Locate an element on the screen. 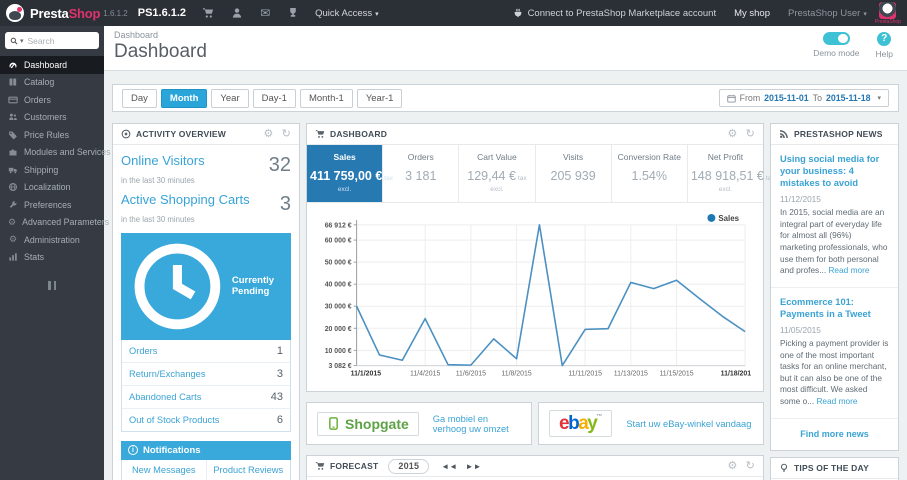  online-visitors-subtitle: in the last 30 minutes is located at coordinates (158, 180).